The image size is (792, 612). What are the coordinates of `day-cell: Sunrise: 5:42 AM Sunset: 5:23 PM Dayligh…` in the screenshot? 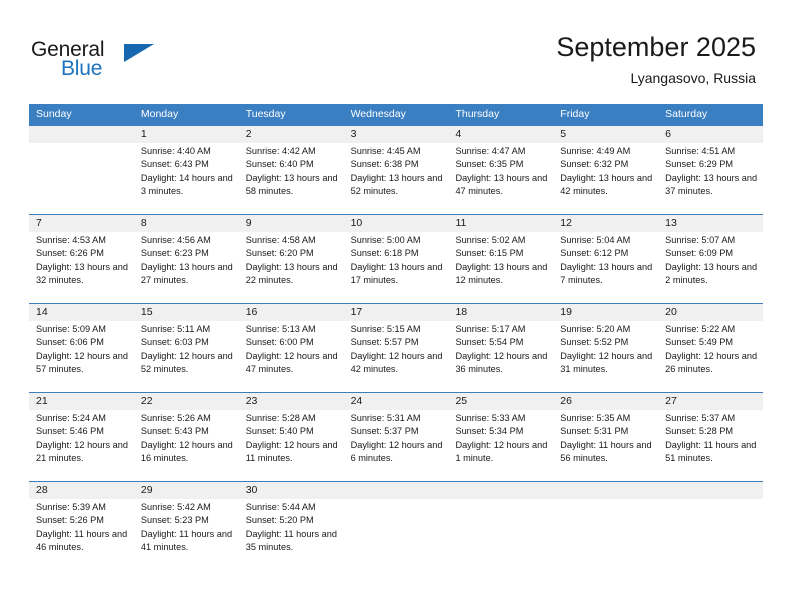 It's located at (186, 534).